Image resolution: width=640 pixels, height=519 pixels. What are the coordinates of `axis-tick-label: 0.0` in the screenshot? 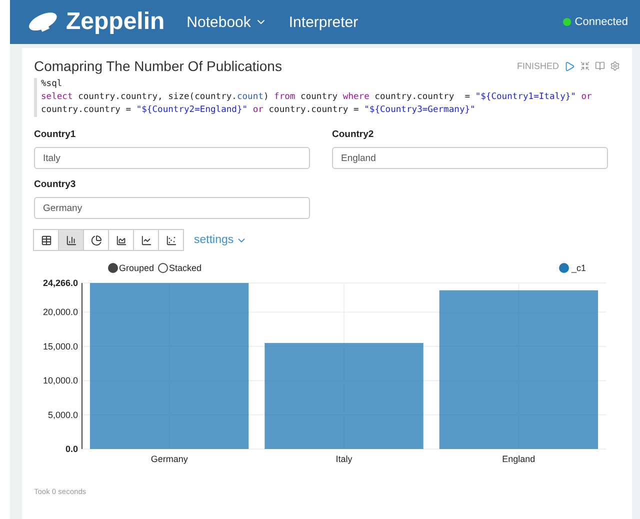 It's located at (71, 449).